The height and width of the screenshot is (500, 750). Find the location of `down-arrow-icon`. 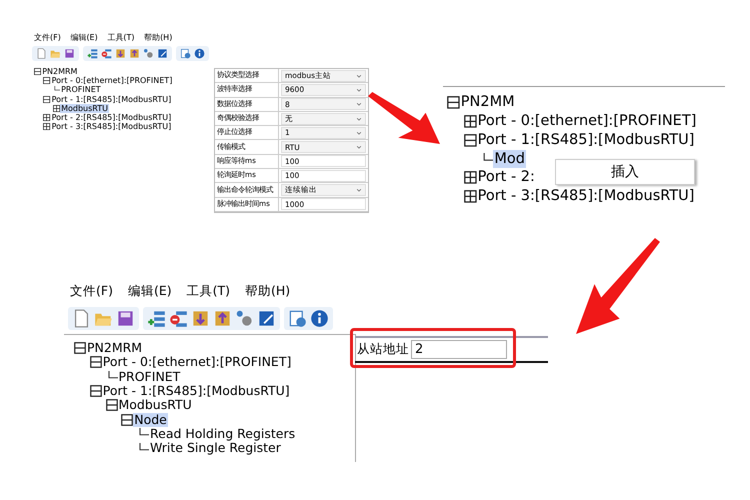

down-arrow-icon is located at coordinates (120, 53).